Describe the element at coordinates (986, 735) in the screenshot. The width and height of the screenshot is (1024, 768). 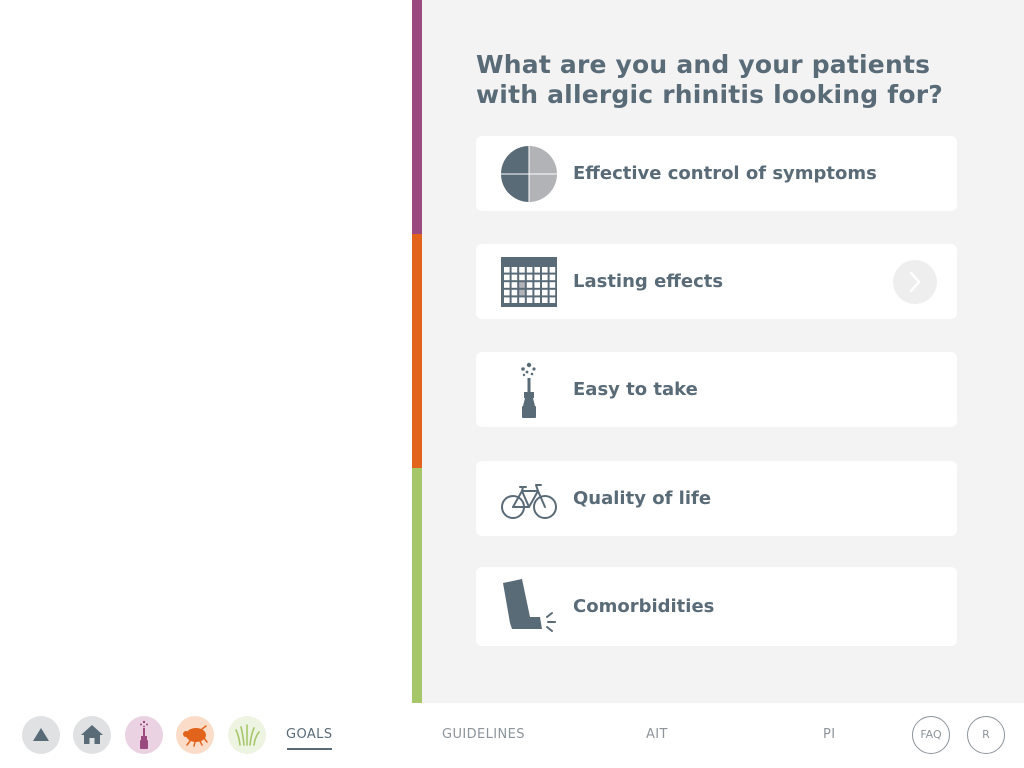
I see `references-button: R` at that location.